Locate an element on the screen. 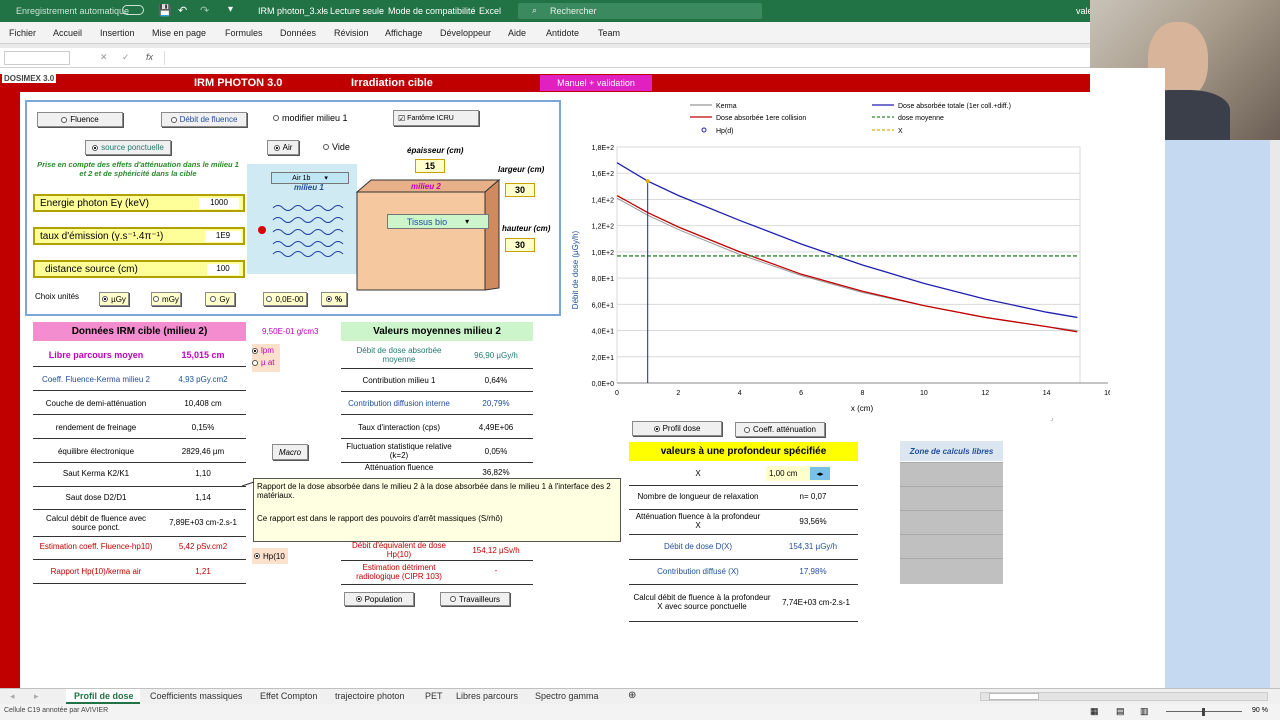 The height and width of the screenshot is (720, 1280). confirm-icon: ✓ is located at coordinates (126, 57).